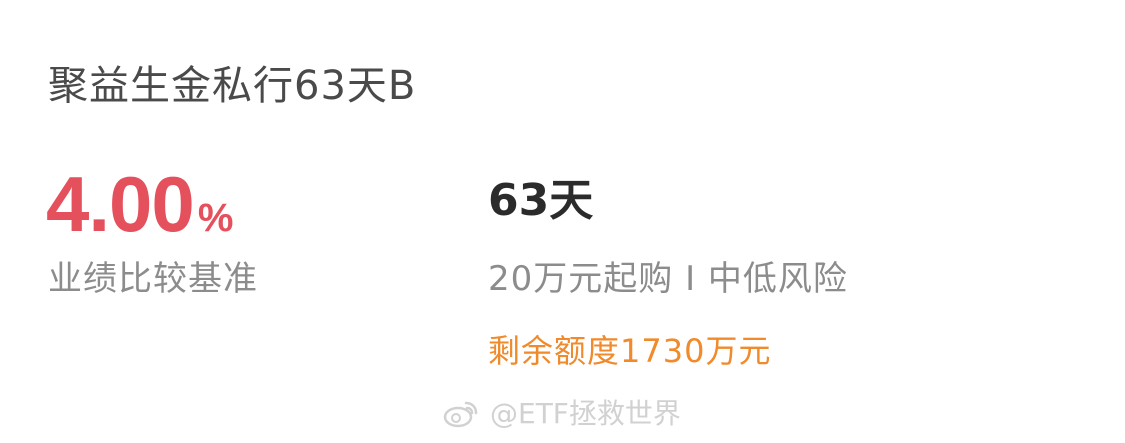 The image size is (1125, 443). I want to click on remaining-quota: 剩余额度1730万元, so click(630, 351).